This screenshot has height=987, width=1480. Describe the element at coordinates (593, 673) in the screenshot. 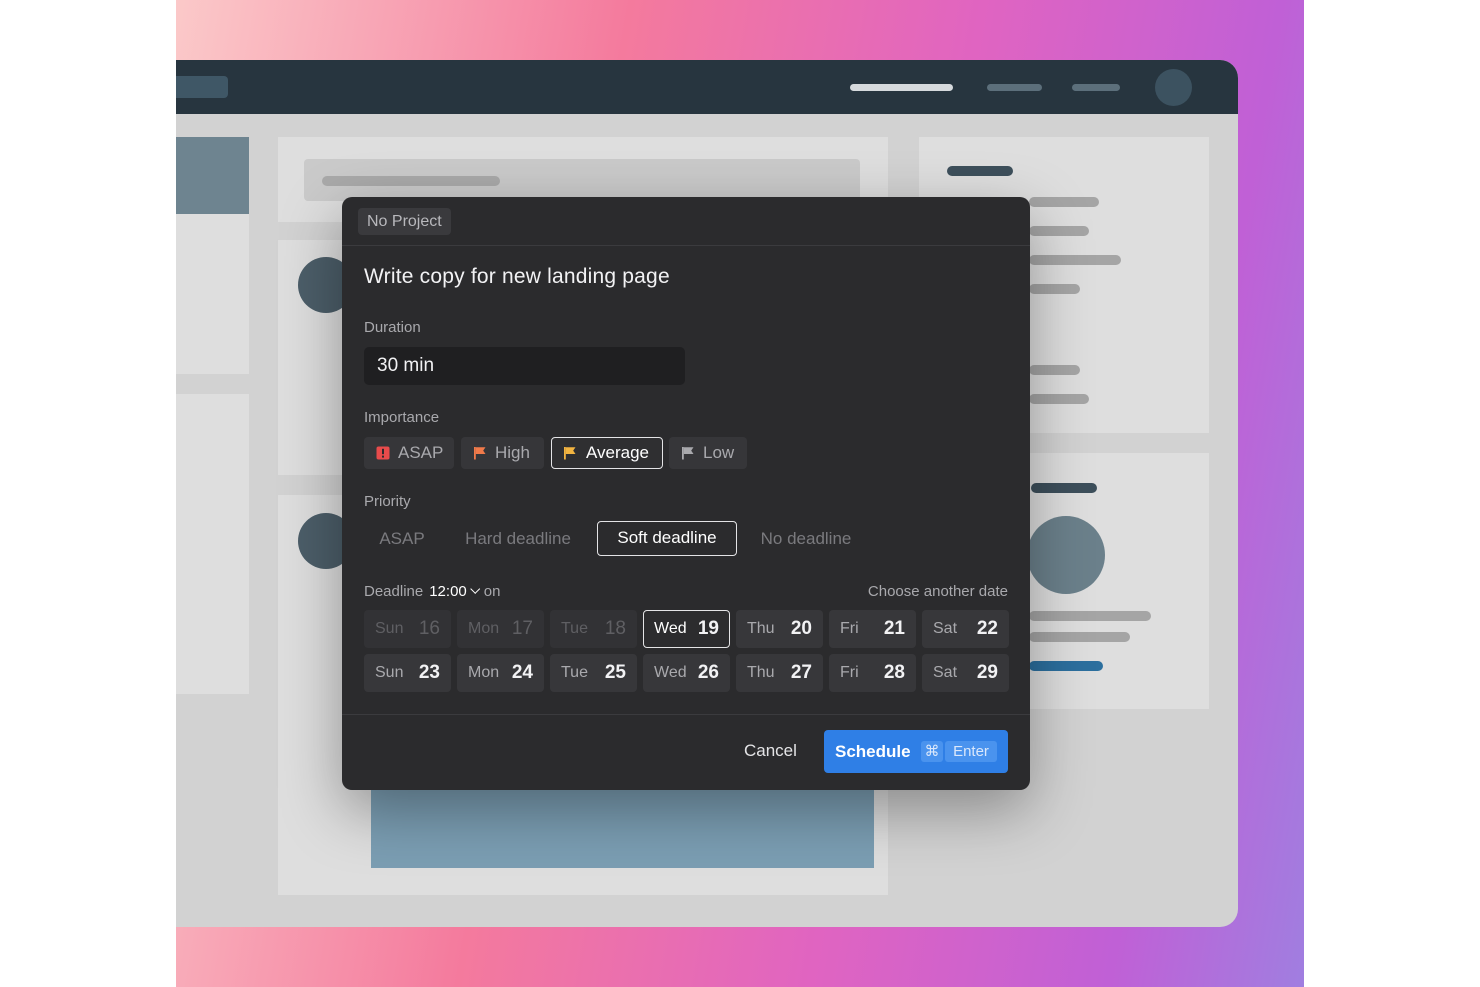

I see `deadline-day-button: Tue 25` at that location.